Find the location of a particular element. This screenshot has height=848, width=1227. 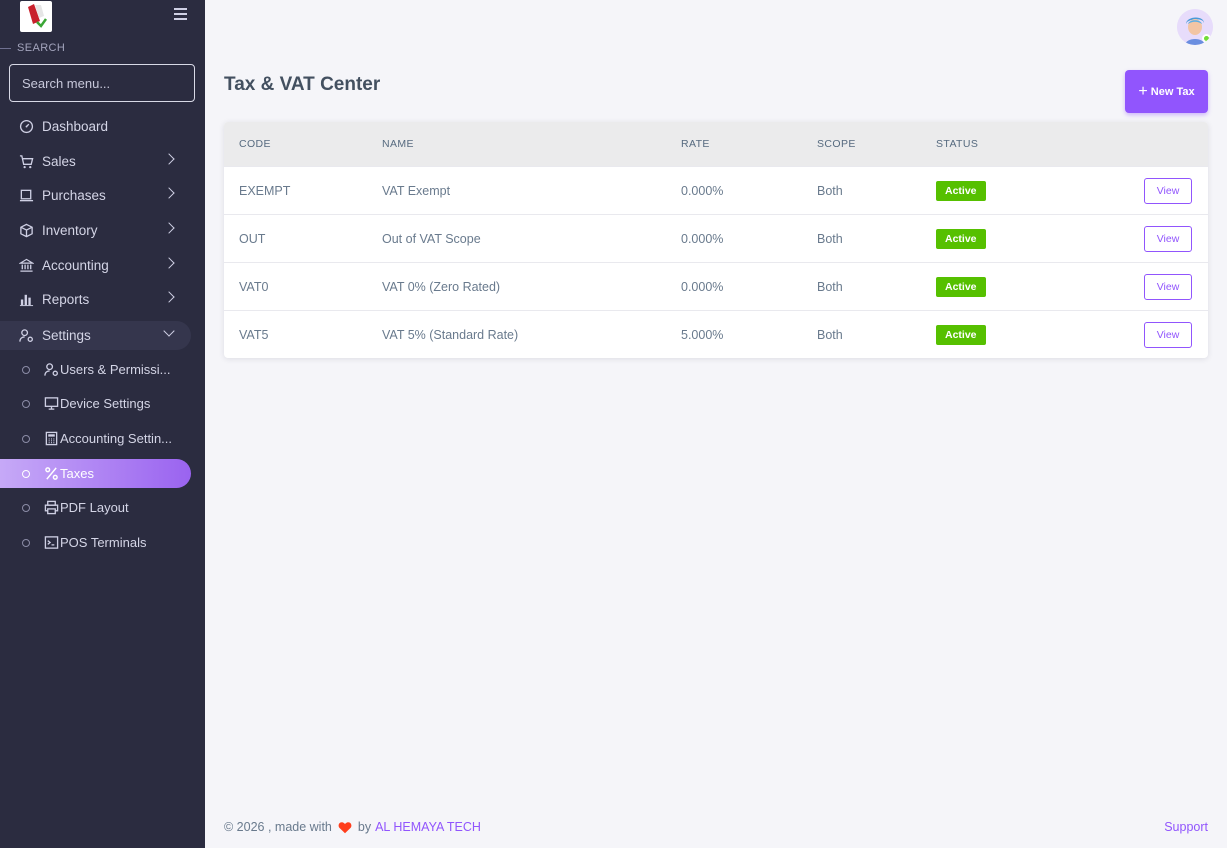

sidebar-subitem-pos-terminals: POS Terminals is located at coordinates (95, 542).